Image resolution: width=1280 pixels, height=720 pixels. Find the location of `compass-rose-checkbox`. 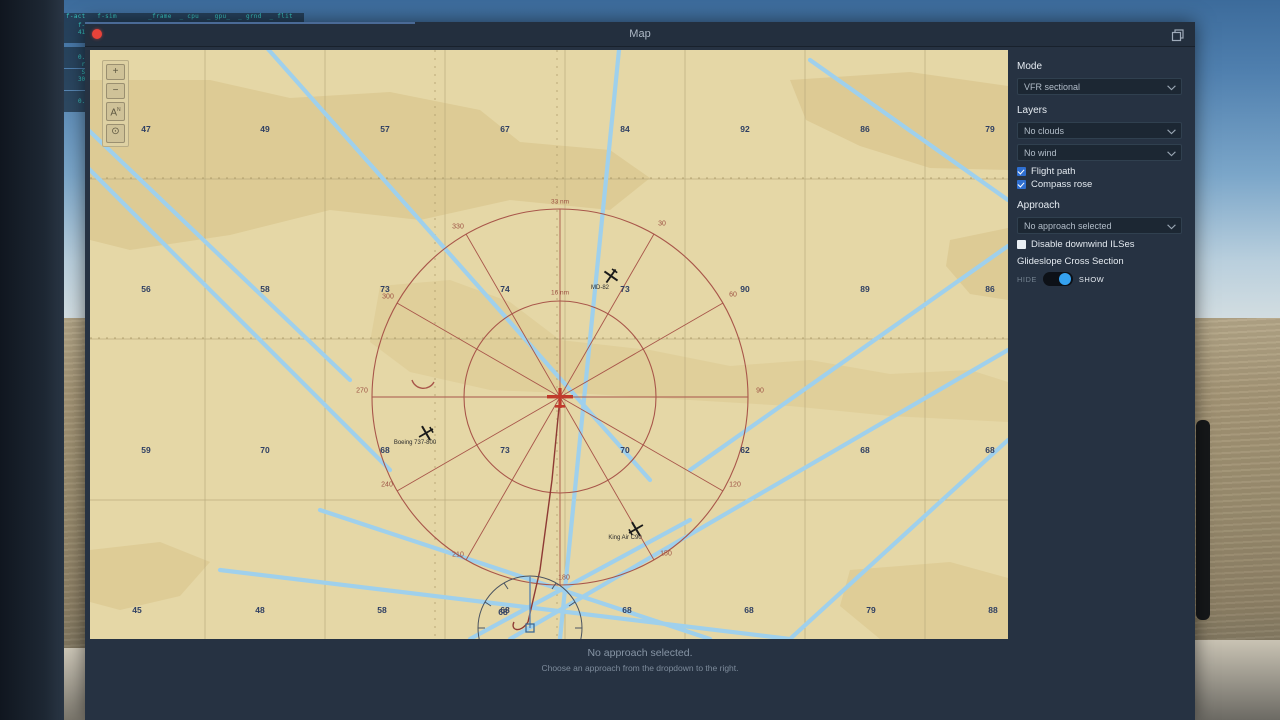

compass-rose-checkbox is located at coordinates (1021, 184).